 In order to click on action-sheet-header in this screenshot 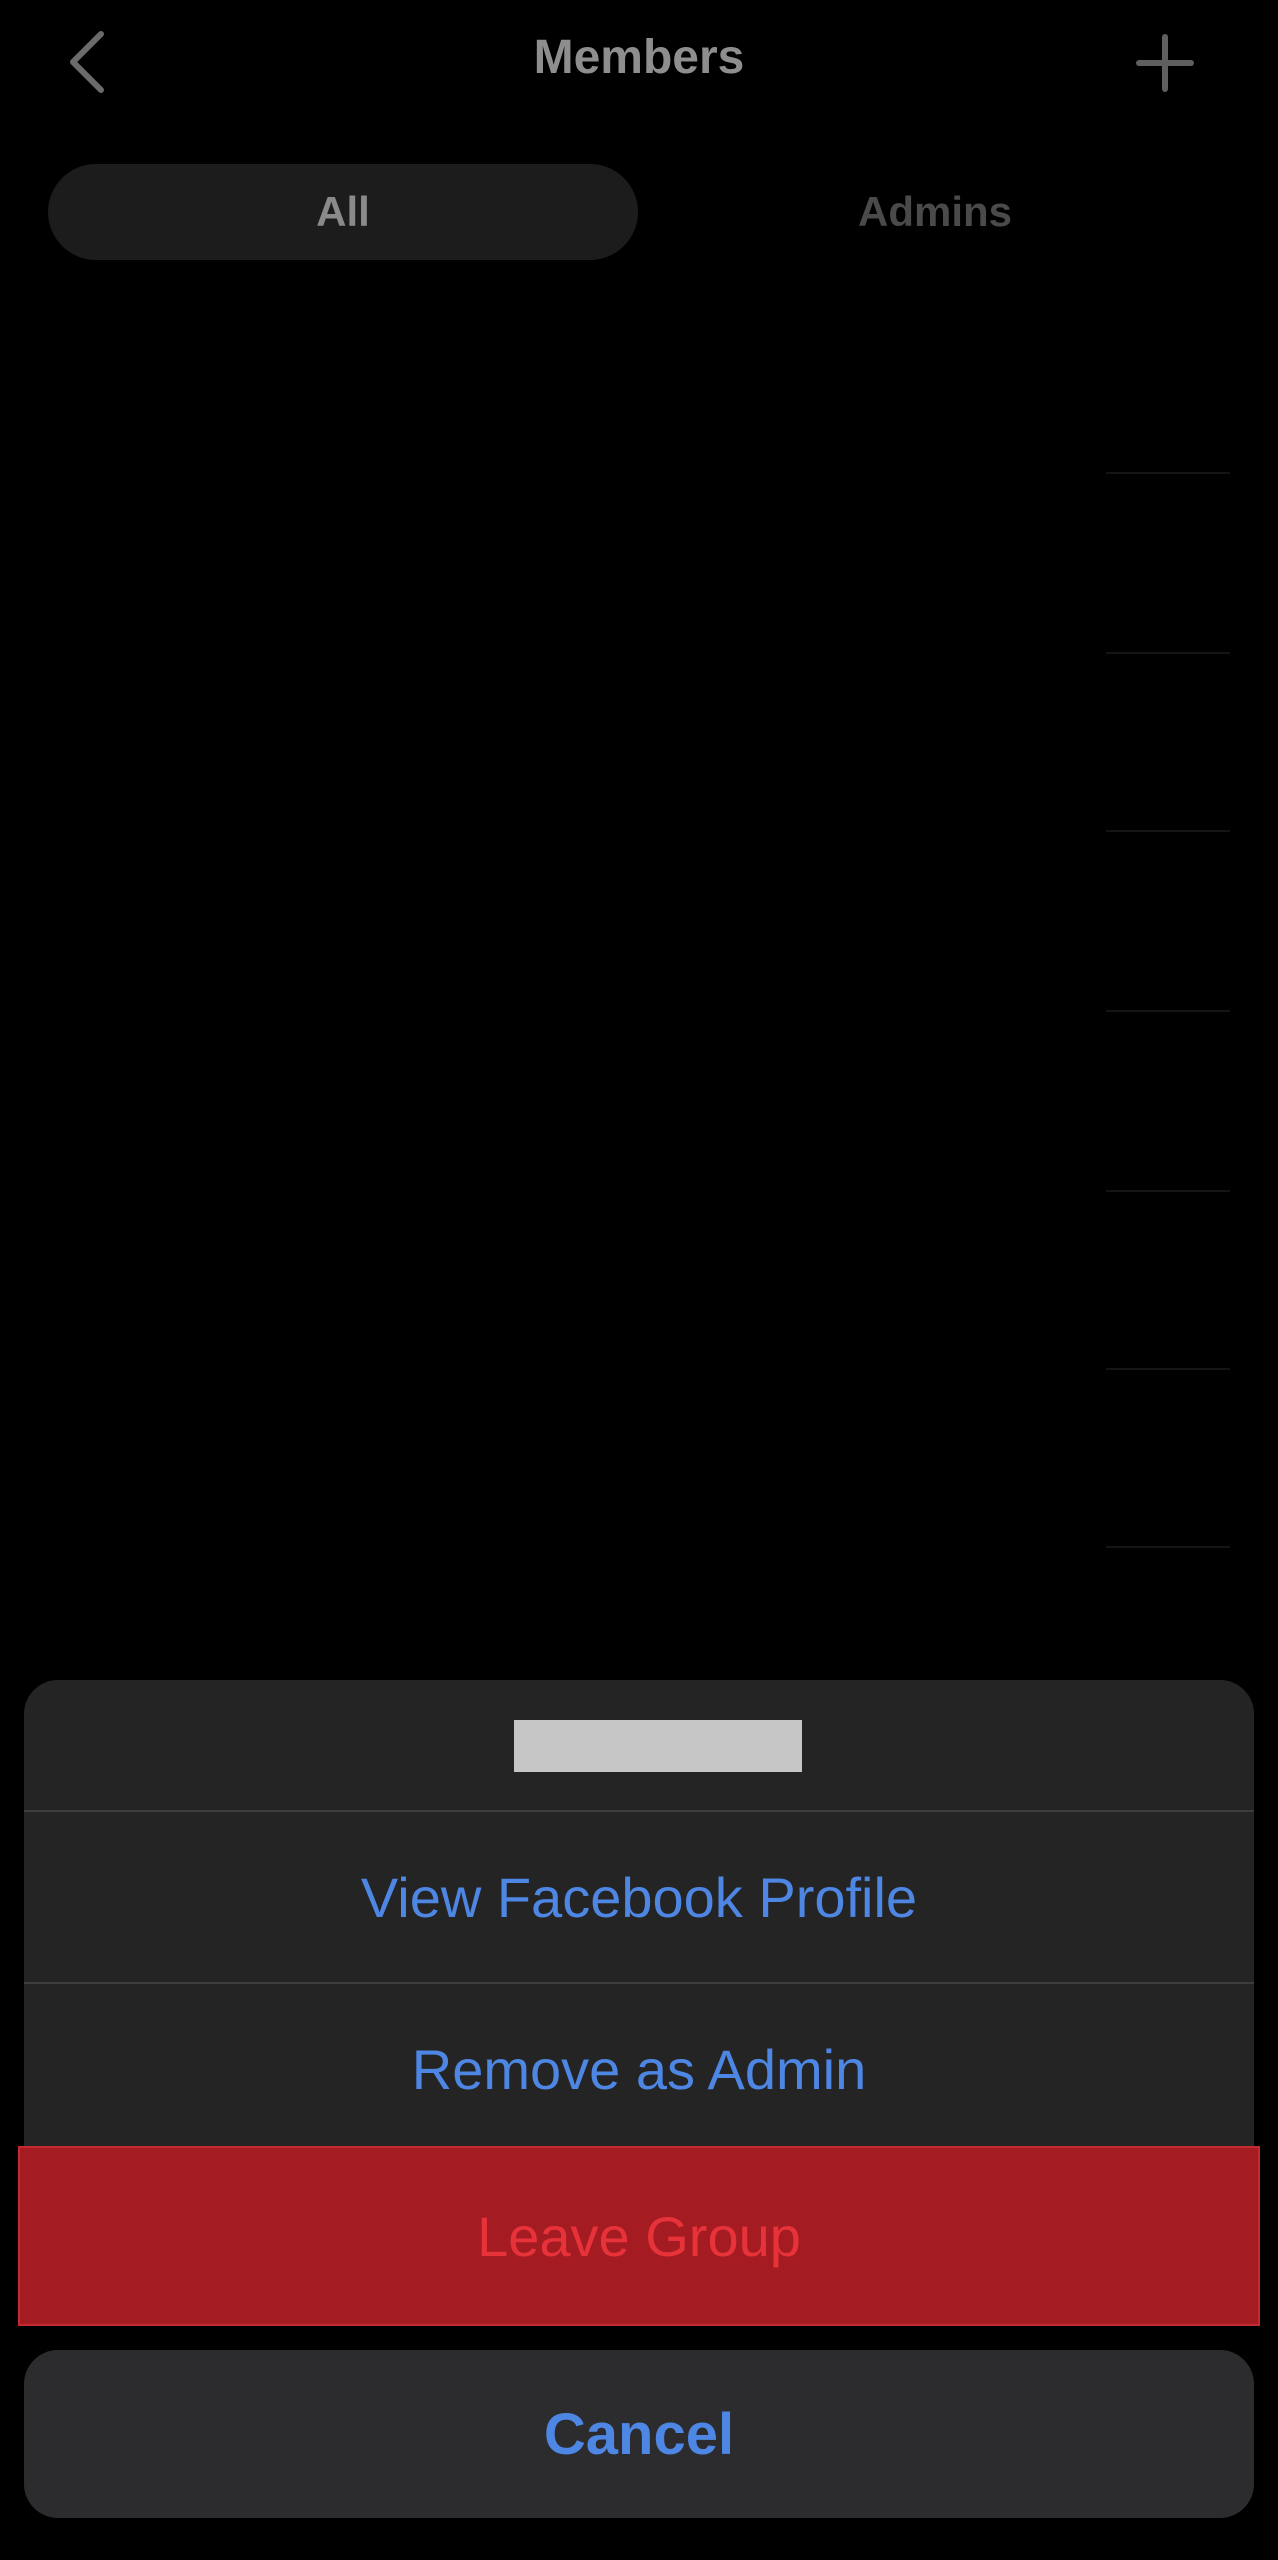, I will do `click(639, 1745)`.